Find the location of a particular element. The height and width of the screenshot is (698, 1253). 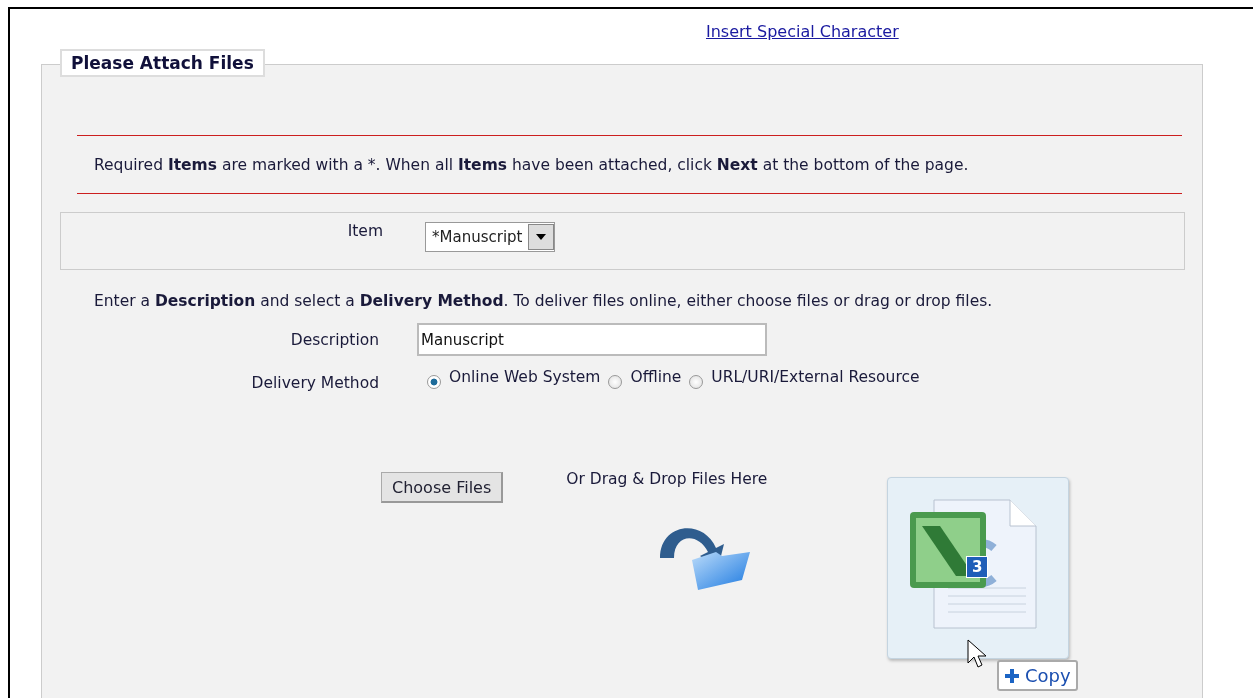

radio-label: URL/URI/External Resource is located at coordinates (815, 377).